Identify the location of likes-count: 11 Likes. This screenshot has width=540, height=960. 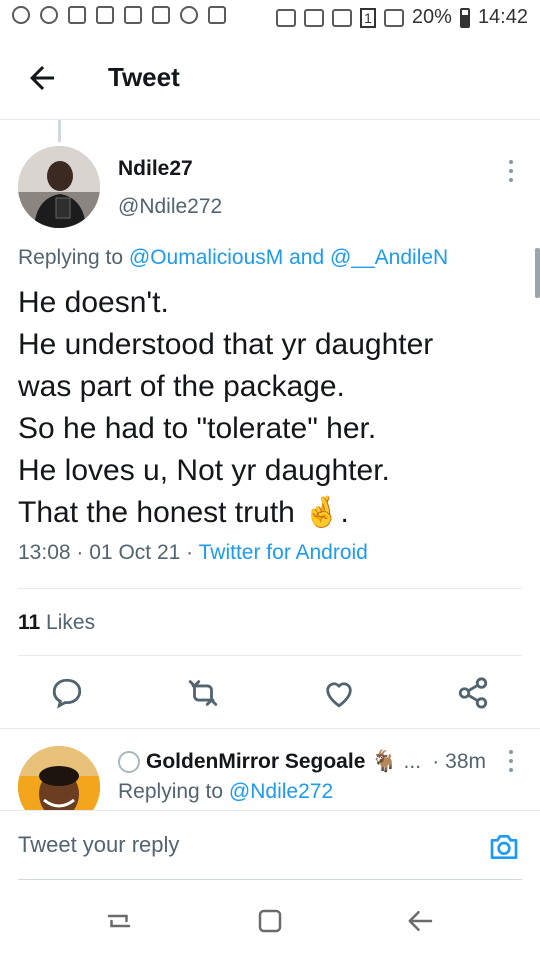
(56, 623).